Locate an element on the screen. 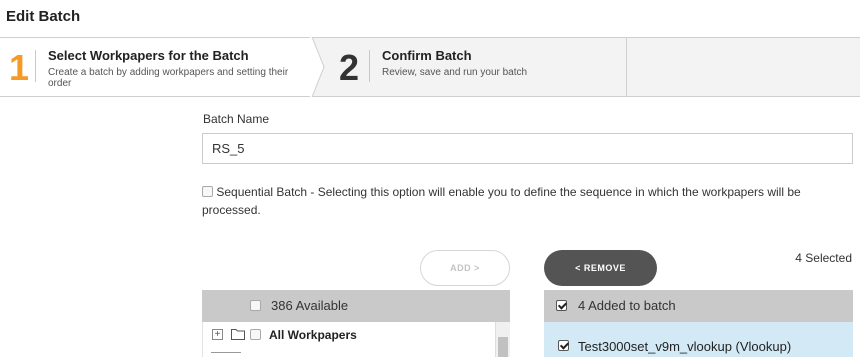 This screenshot has height=357, width=860. added-item-checkbox is located at coordinates (563, 345).